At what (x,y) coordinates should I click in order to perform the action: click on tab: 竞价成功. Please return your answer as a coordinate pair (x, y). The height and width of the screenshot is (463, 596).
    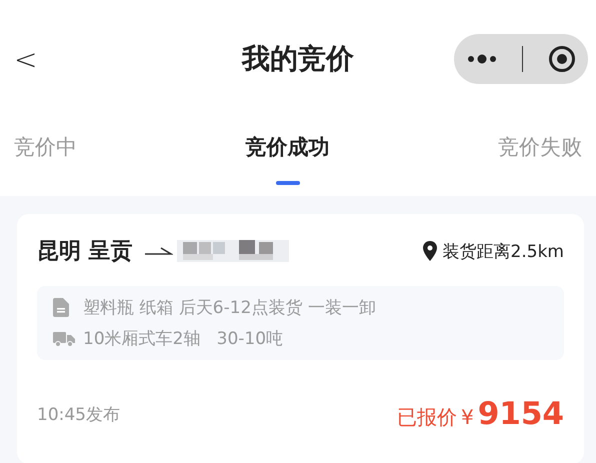
    Looking at the image, I should click on (288, 159).